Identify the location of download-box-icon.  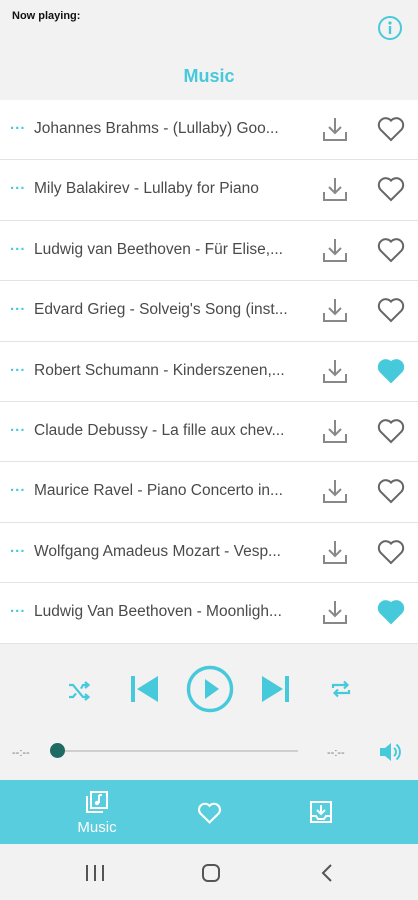
(321, 812).